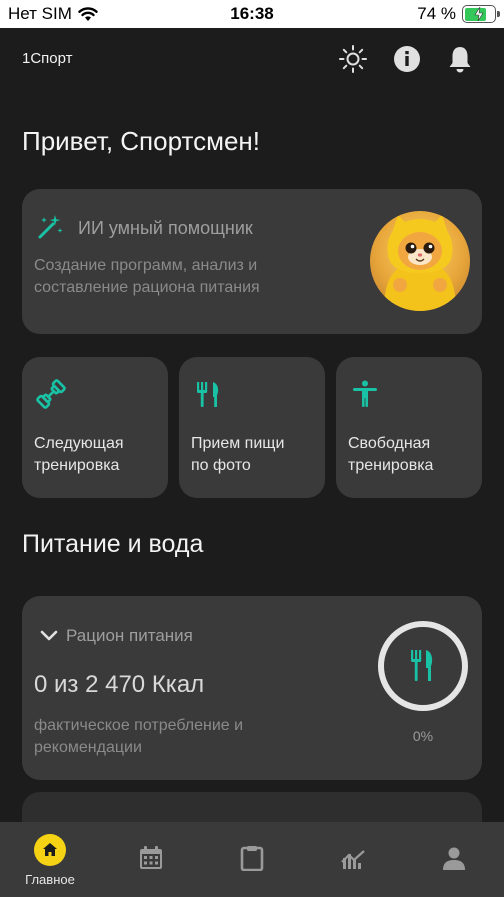 The width and height of the screenshot is (504, 897). I want to click on nutrition-description: фактическое потребление и рекомендации, so click(139, 736).